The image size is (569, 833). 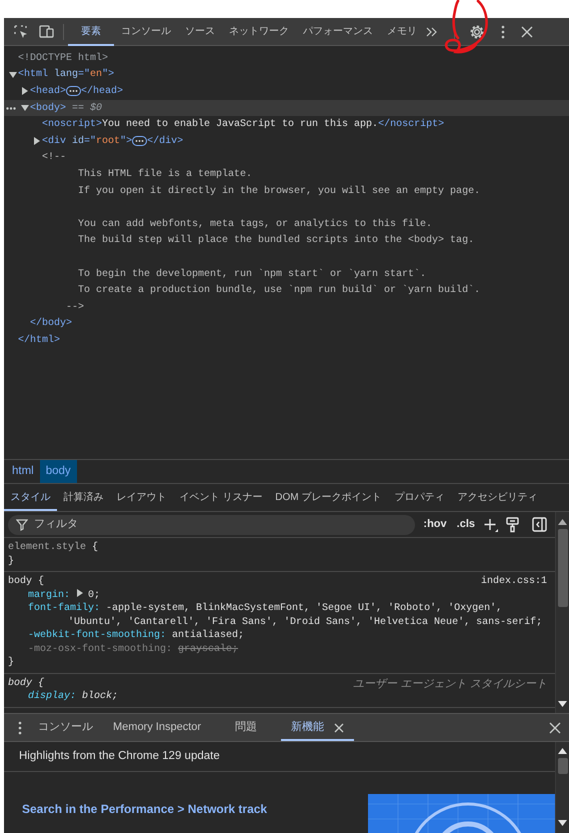 I want to click on breadcrumb: body, so click(x=58, y=471).